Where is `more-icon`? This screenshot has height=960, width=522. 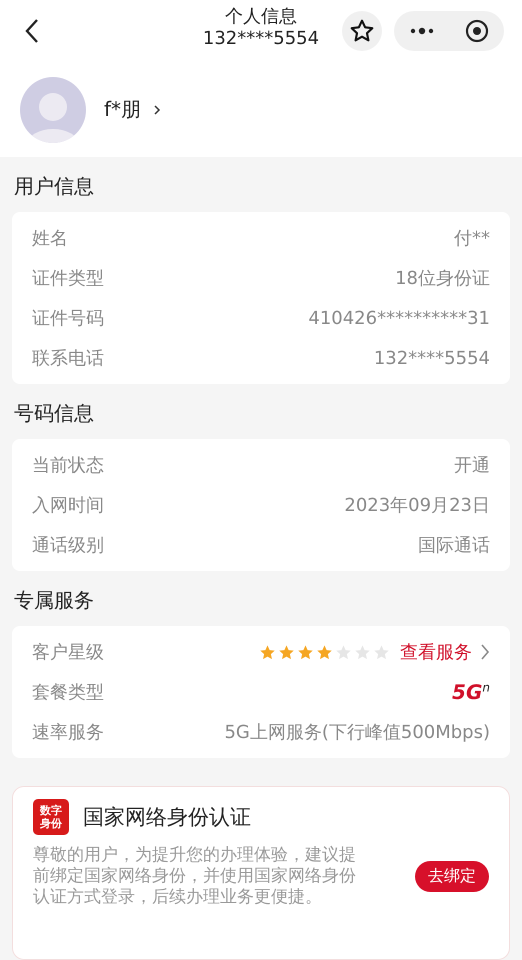
more-icon is located at coordinates (422, 31).